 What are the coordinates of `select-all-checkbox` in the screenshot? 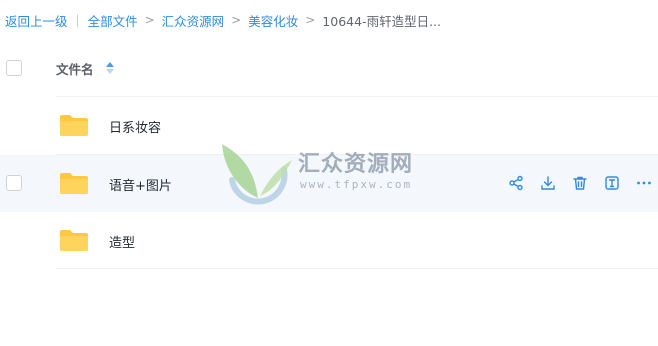 It's located at (14, 68).